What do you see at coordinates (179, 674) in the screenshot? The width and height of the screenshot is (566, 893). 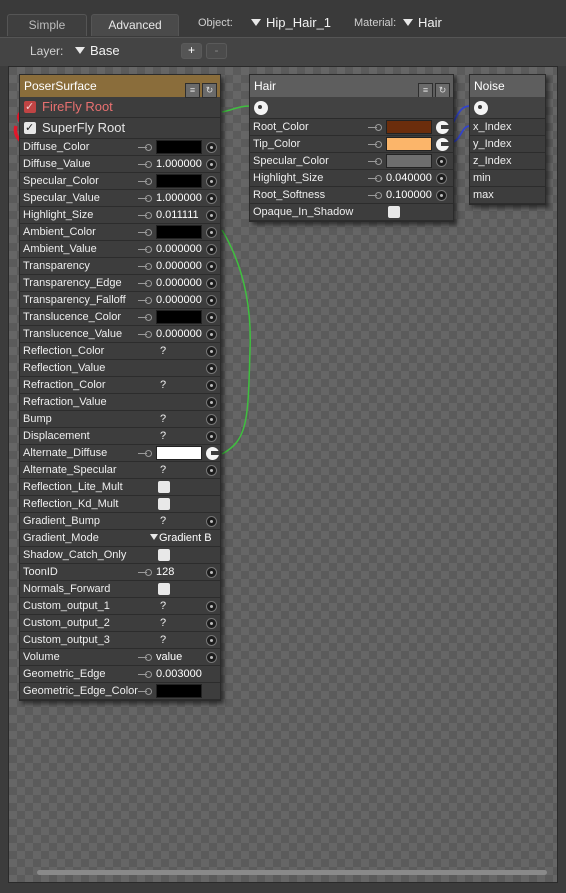 I see `param-value: 0.003000` at bounding box center [179, 674].